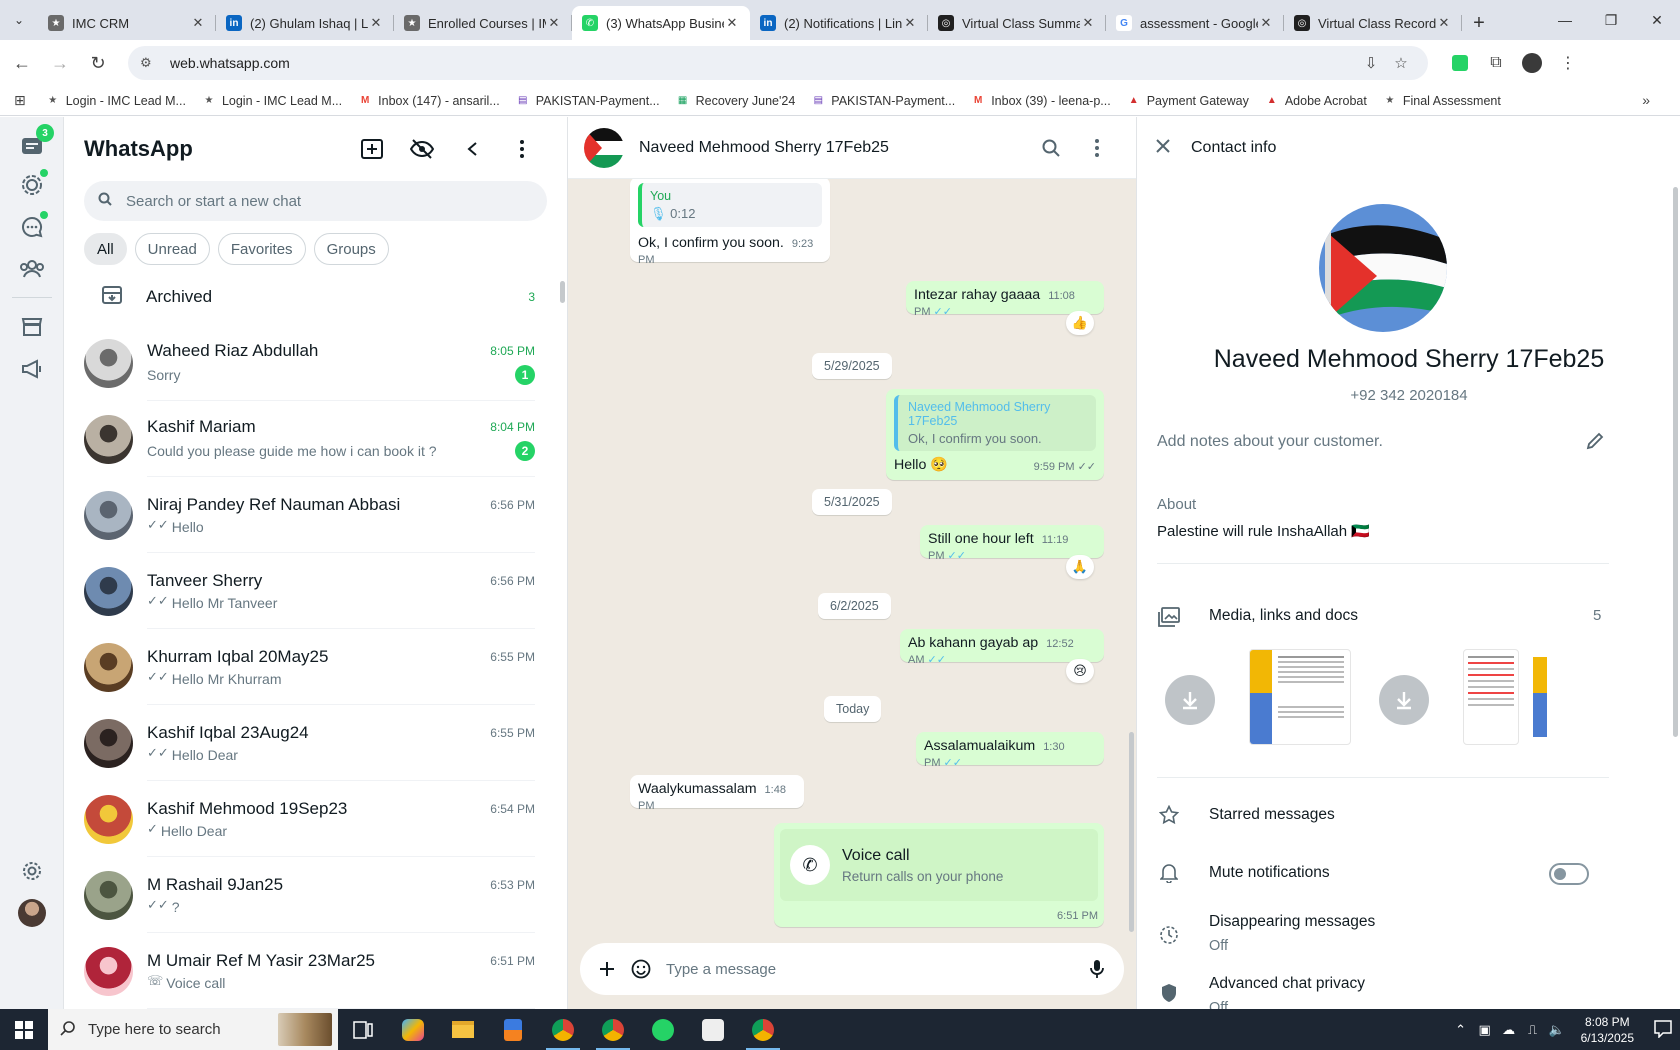 This screenshot has width=1680, height=1050. What do you see at coordinates (363, 1029) in the screenshot?
I see `task-view-icon` at bounding box center [363, 1029].